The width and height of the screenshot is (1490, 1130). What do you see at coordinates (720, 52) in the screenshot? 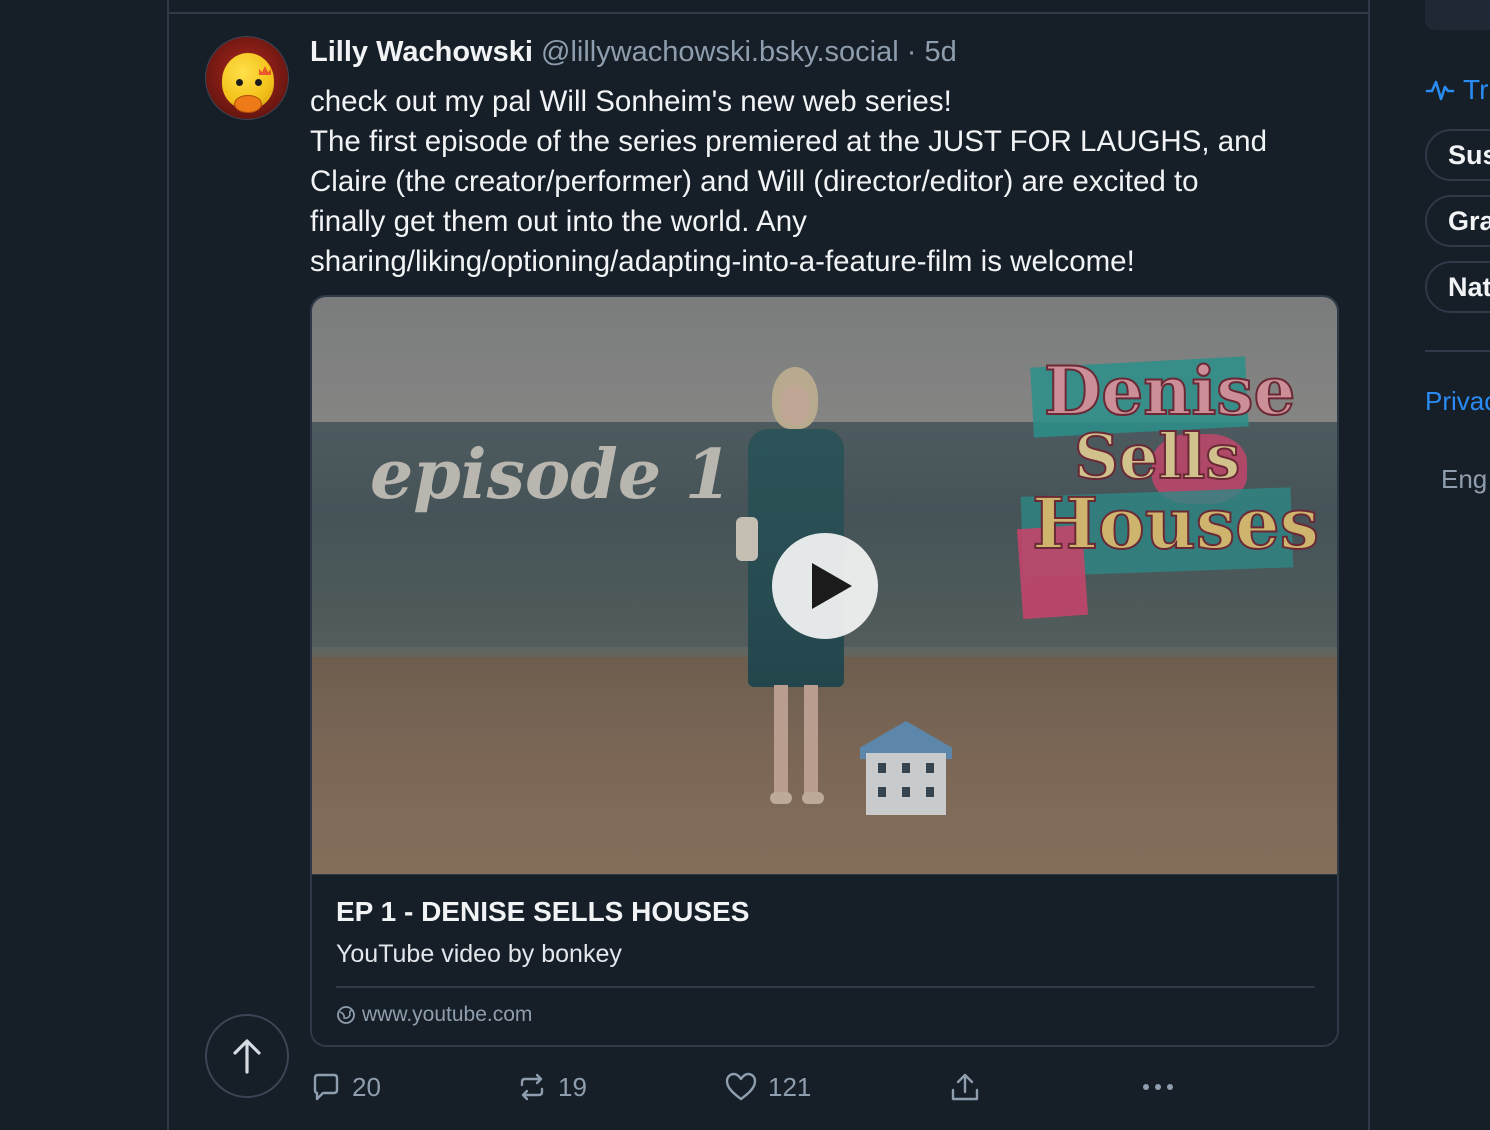
I see `author-handle: @lillywachowski.bsky.social` at bounding box center [720, 52].